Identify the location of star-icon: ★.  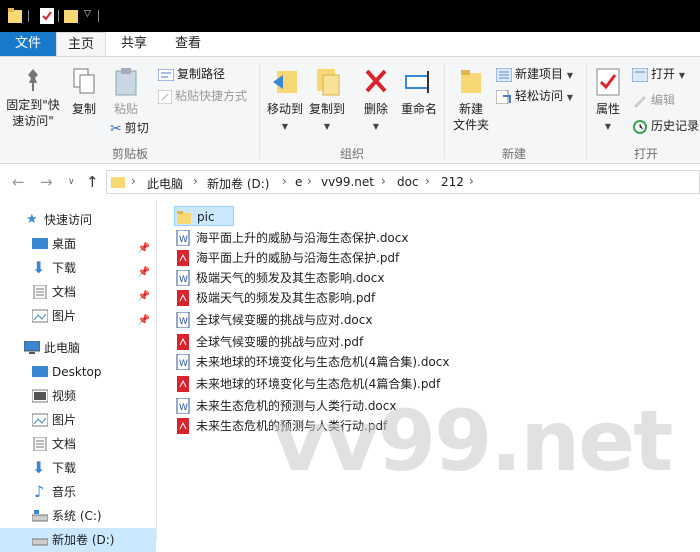
(32, 219).